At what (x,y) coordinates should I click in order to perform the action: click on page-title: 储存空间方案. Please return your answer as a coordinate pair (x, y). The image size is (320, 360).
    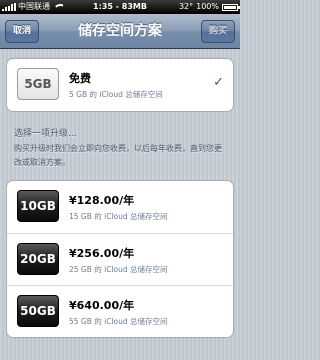
    Looking at the image, I should click on (120, 31).